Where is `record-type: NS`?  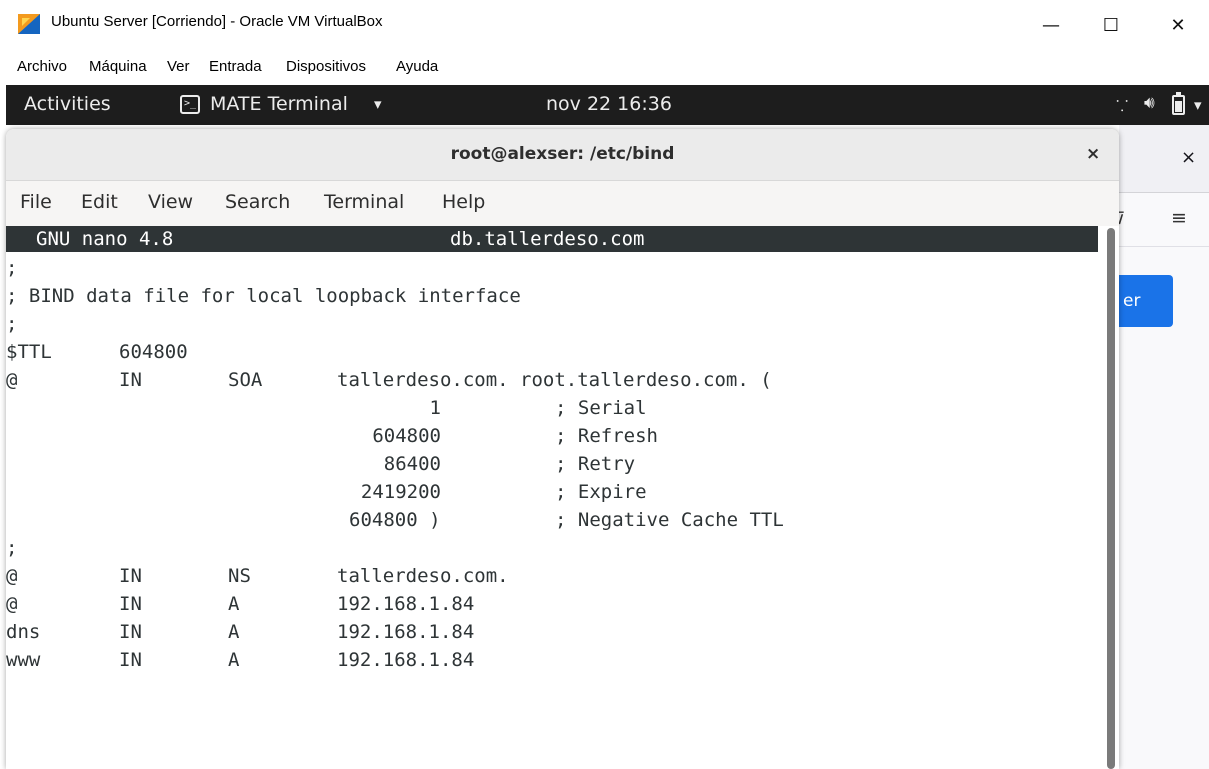 record-type: NS is located at coordinates (239, 576).